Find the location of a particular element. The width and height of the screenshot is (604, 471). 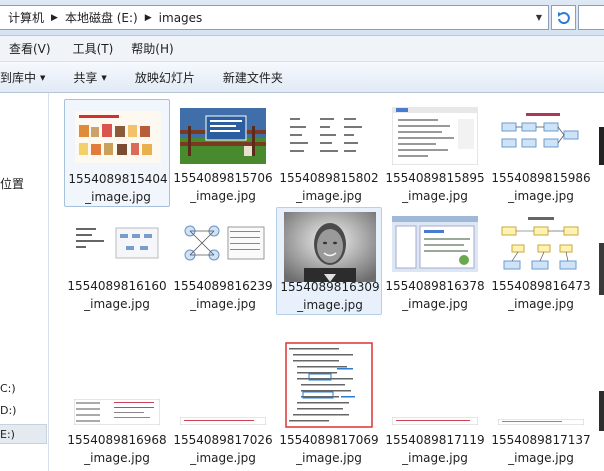

file-name: 1554089816378 _image.jpg is located at coordinates (435, 295).